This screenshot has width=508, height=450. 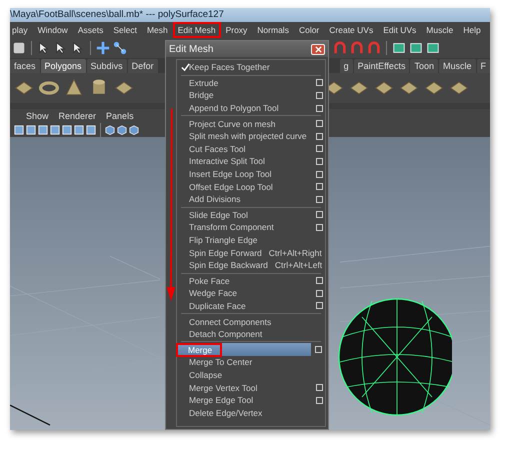 I want to click on shelf-tab: PaintEffects, so click(x=382, y=66).